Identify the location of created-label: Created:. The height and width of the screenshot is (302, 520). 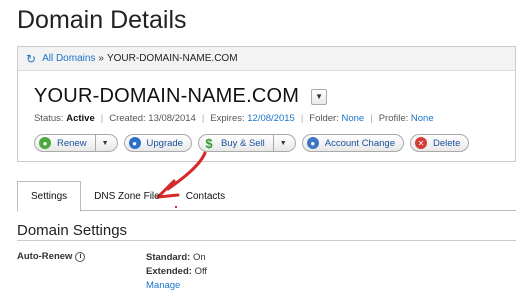
(127, 118).